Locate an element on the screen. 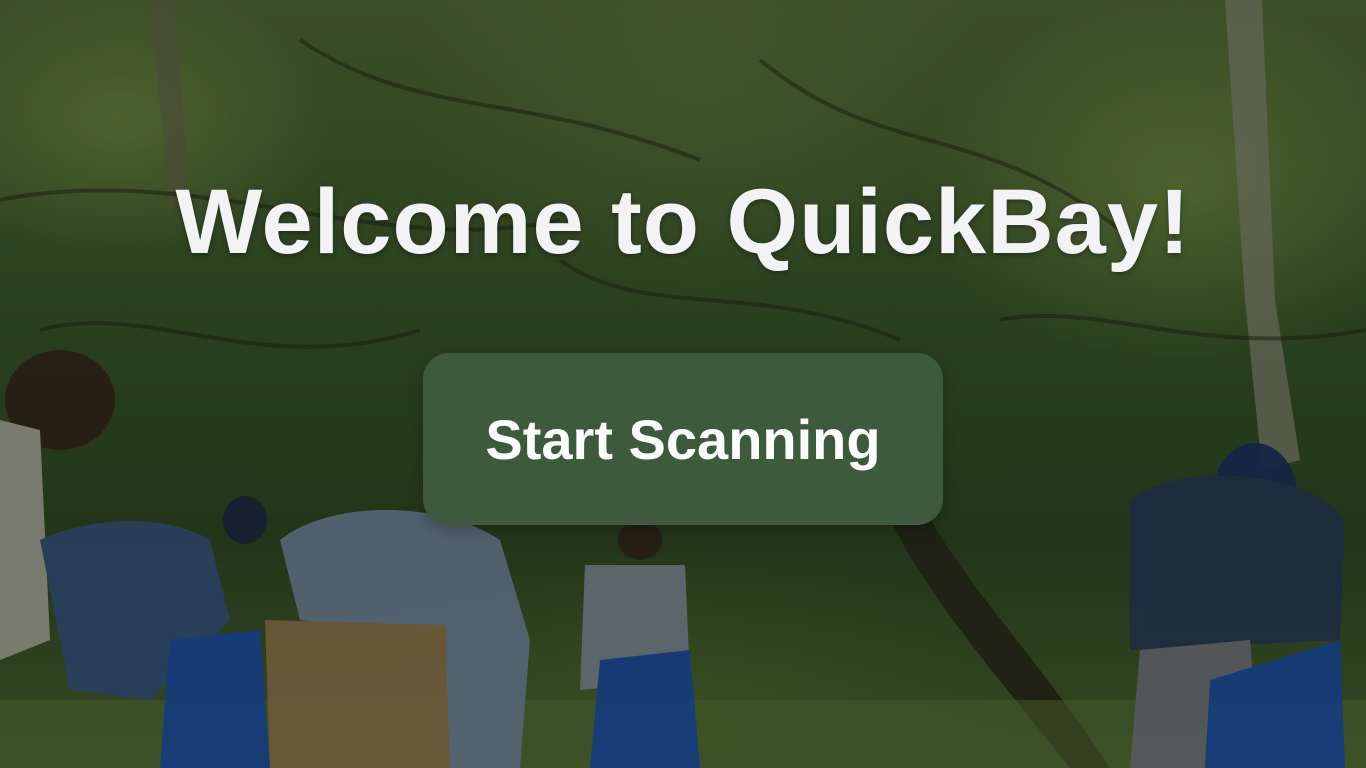 The height and width of the screenshot is (768, 1366). start-scanning-button: Start Scanning is located at coordinates (683, 439).